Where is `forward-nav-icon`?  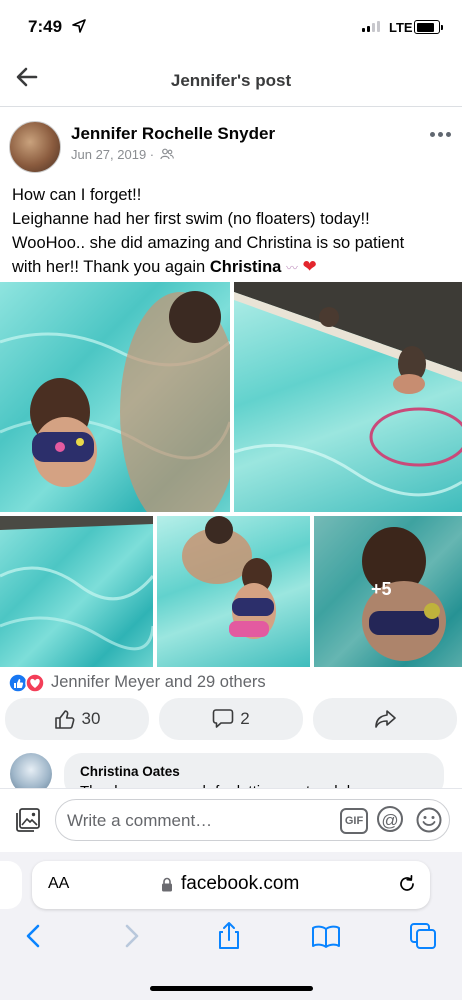 forward-nav-icon is located at coordinates (132, 936).